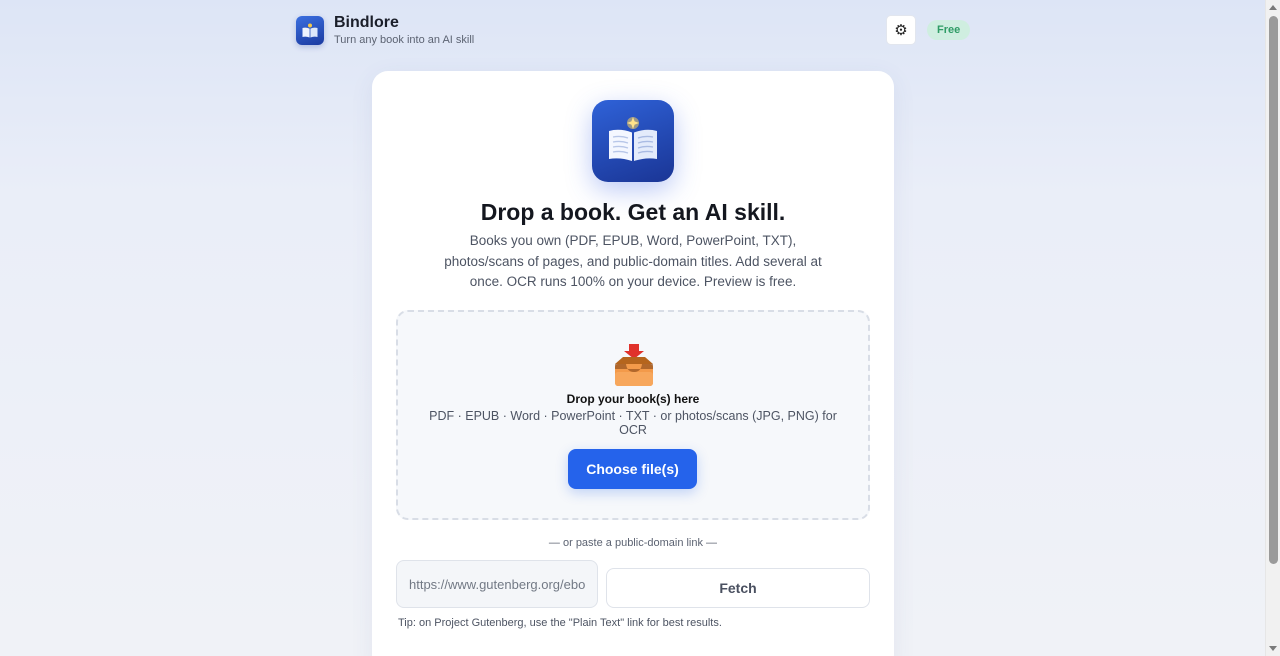 The height and width of the screenshot is (656, 1280). I want to click on app-logo-icon, so click(310, 30).